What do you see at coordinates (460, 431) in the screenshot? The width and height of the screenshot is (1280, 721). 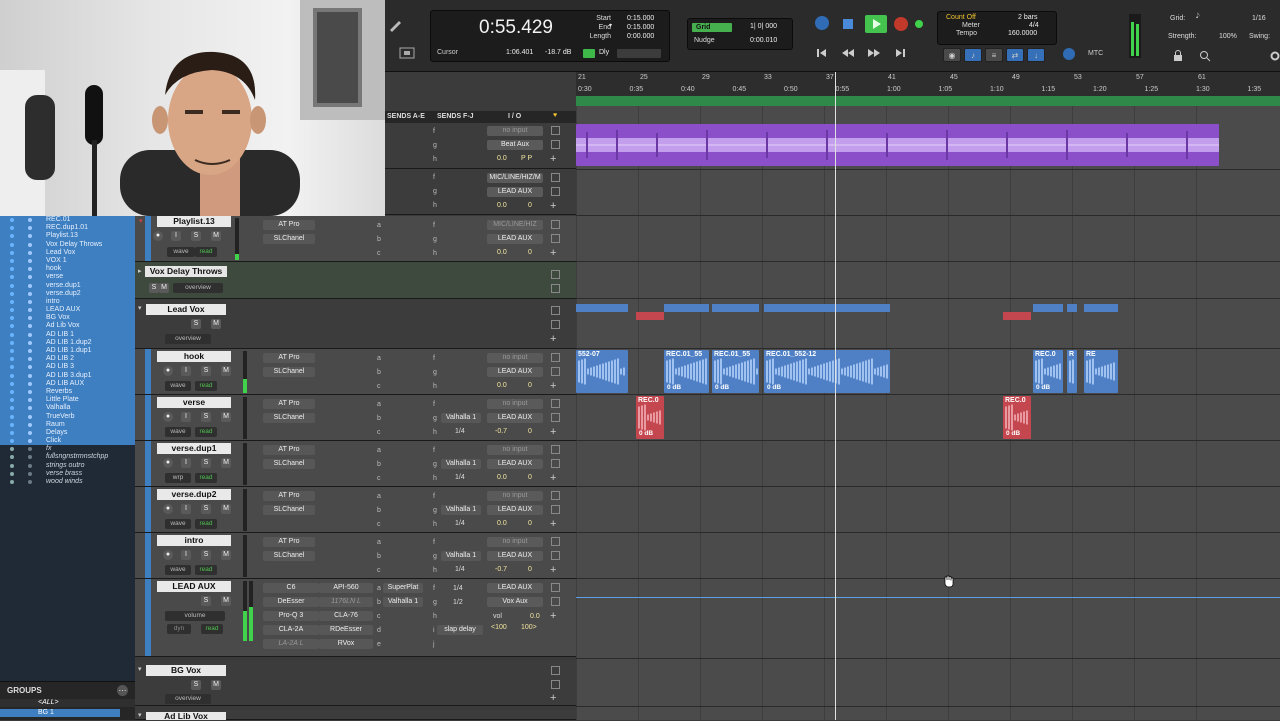 I see `send-level: 1/4` at bounding box center [460, 431].